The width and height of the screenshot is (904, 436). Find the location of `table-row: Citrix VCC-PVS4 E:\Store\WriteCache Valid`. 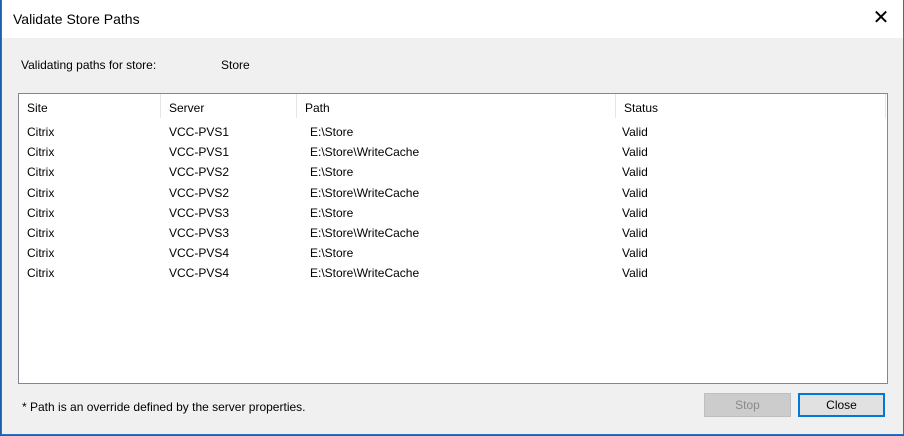

table-row: Citrix VCC-PVS4 E:\Store\WriteCache Valid is located at coordinates (452, 273).